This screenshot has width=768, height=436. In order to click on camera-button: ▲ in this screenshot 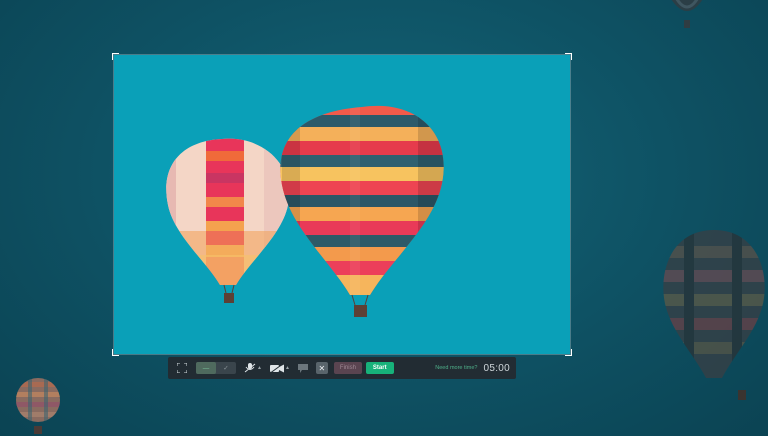, I will do `click(279, 368)`.